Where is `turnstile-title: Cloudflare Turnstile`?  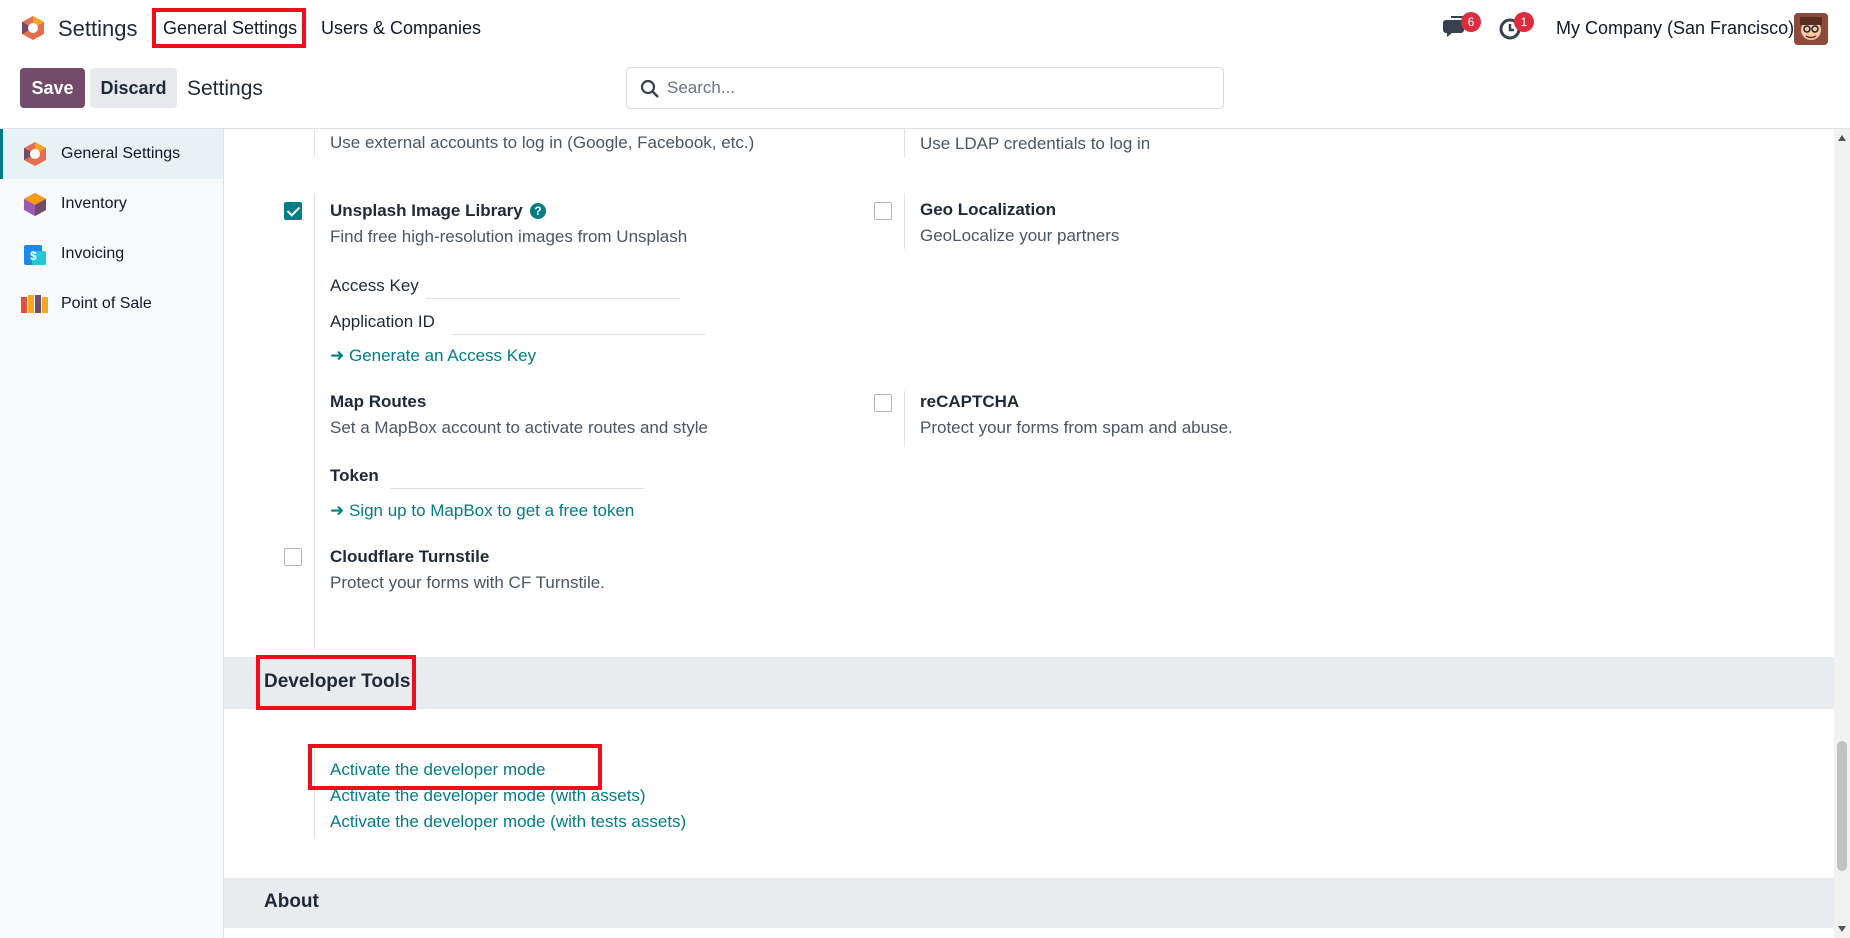 turnstile-title: Cloudflare Turnstile is located at coordinates (410, 556).